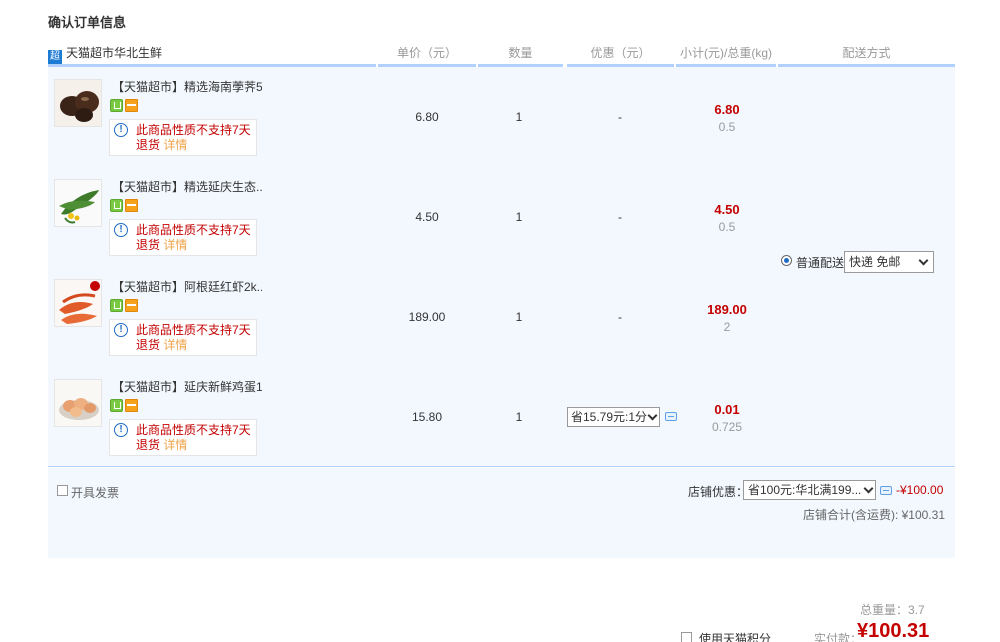 This screenshot has width=1000, height=642. Describe the element at coordinates (427, 53) in the screenshot. I see `price-column-header: 单价（元）` at that location.